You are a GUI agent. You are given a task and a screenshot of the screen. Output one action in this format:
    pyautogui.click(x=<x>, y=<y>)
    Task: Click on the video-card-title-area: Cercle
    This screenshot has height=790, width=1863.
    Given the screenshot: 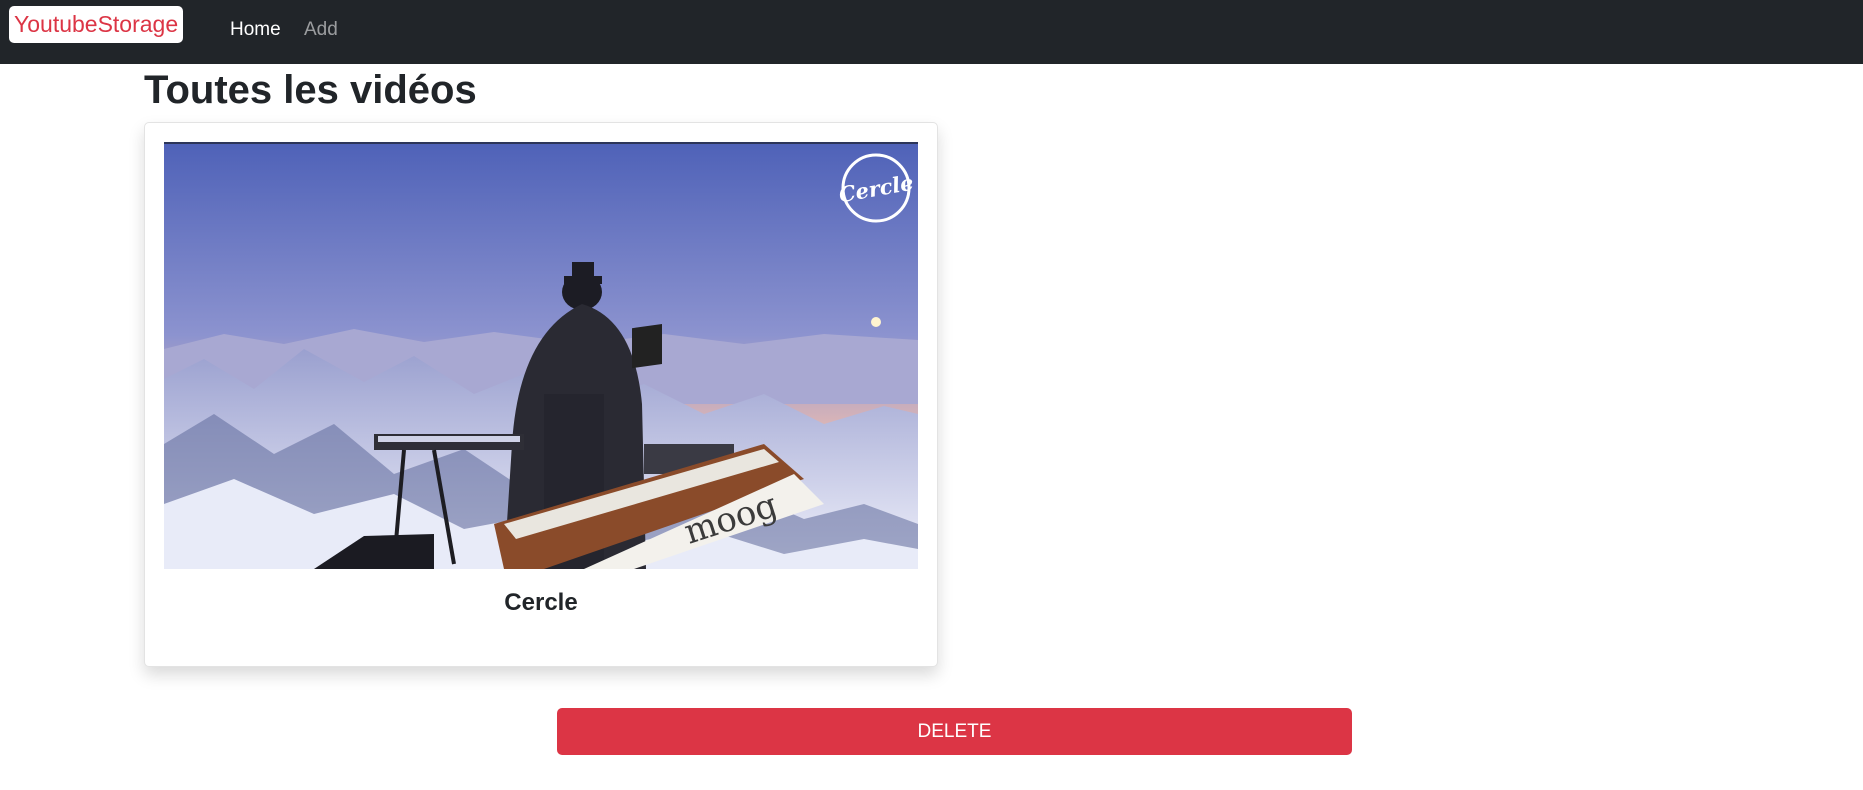 What is the action you would take?
    pyautogui.click(x=541, y=603)
    